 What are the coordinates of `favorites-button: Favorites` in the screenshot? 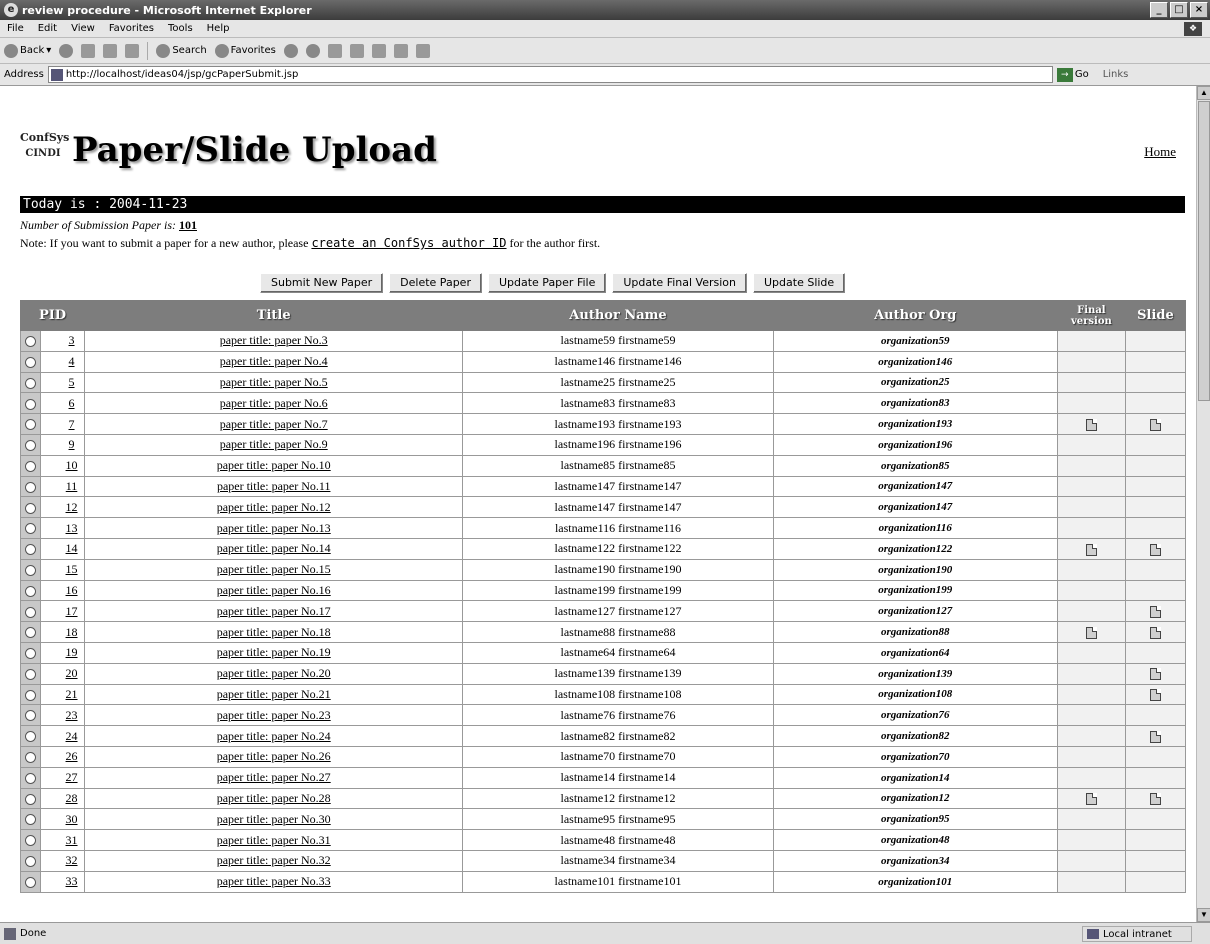 It's located at (245, 50).